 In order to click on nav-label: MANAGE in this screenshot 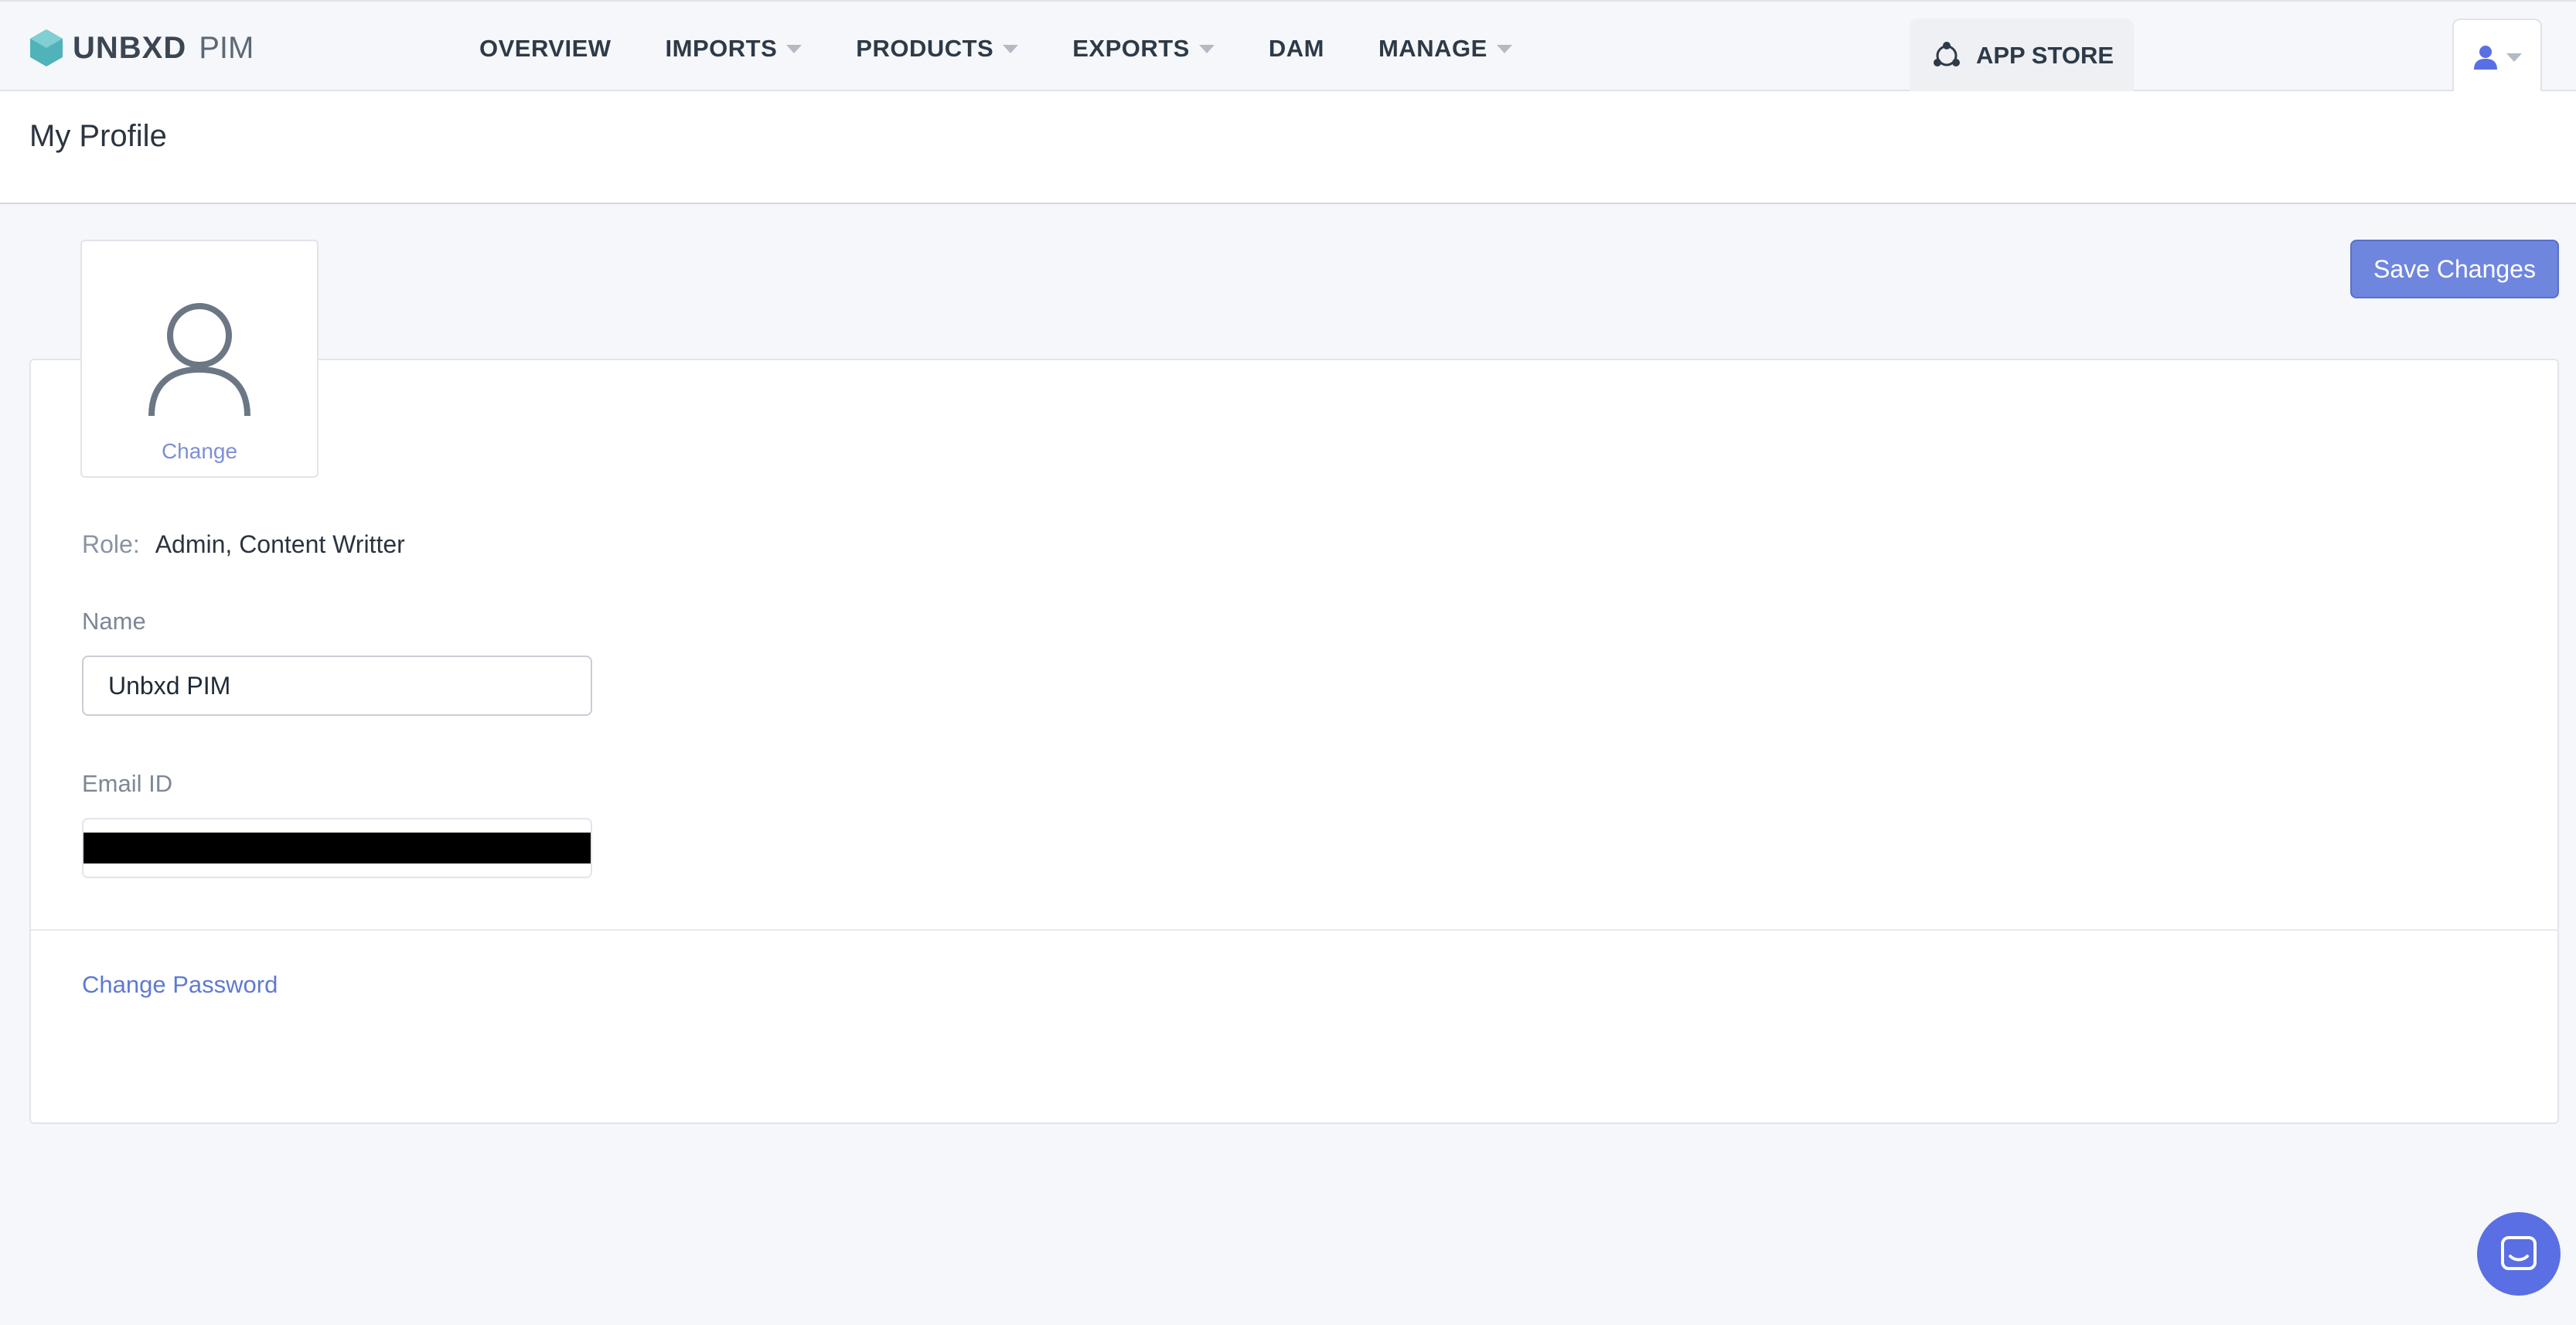, I will do `click(1432, 49)`.